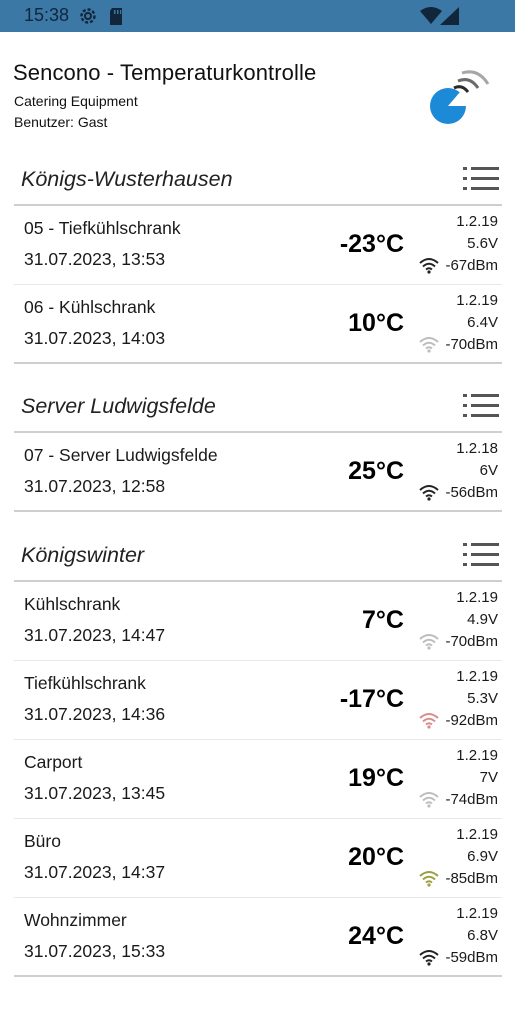 The image size is (515, 1024). What do you see at coordinates (47, 15) in the screenshot?
I see `status-time: 15:38` at bounding box center [47, 15].